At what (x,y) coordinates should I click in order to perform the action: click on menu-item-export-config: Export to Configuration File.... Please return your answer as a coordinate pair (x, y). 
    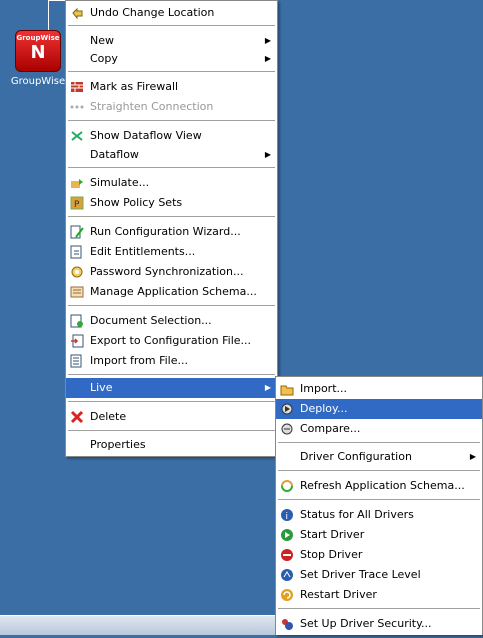
    Looking at the image, I should click on (171, 341).